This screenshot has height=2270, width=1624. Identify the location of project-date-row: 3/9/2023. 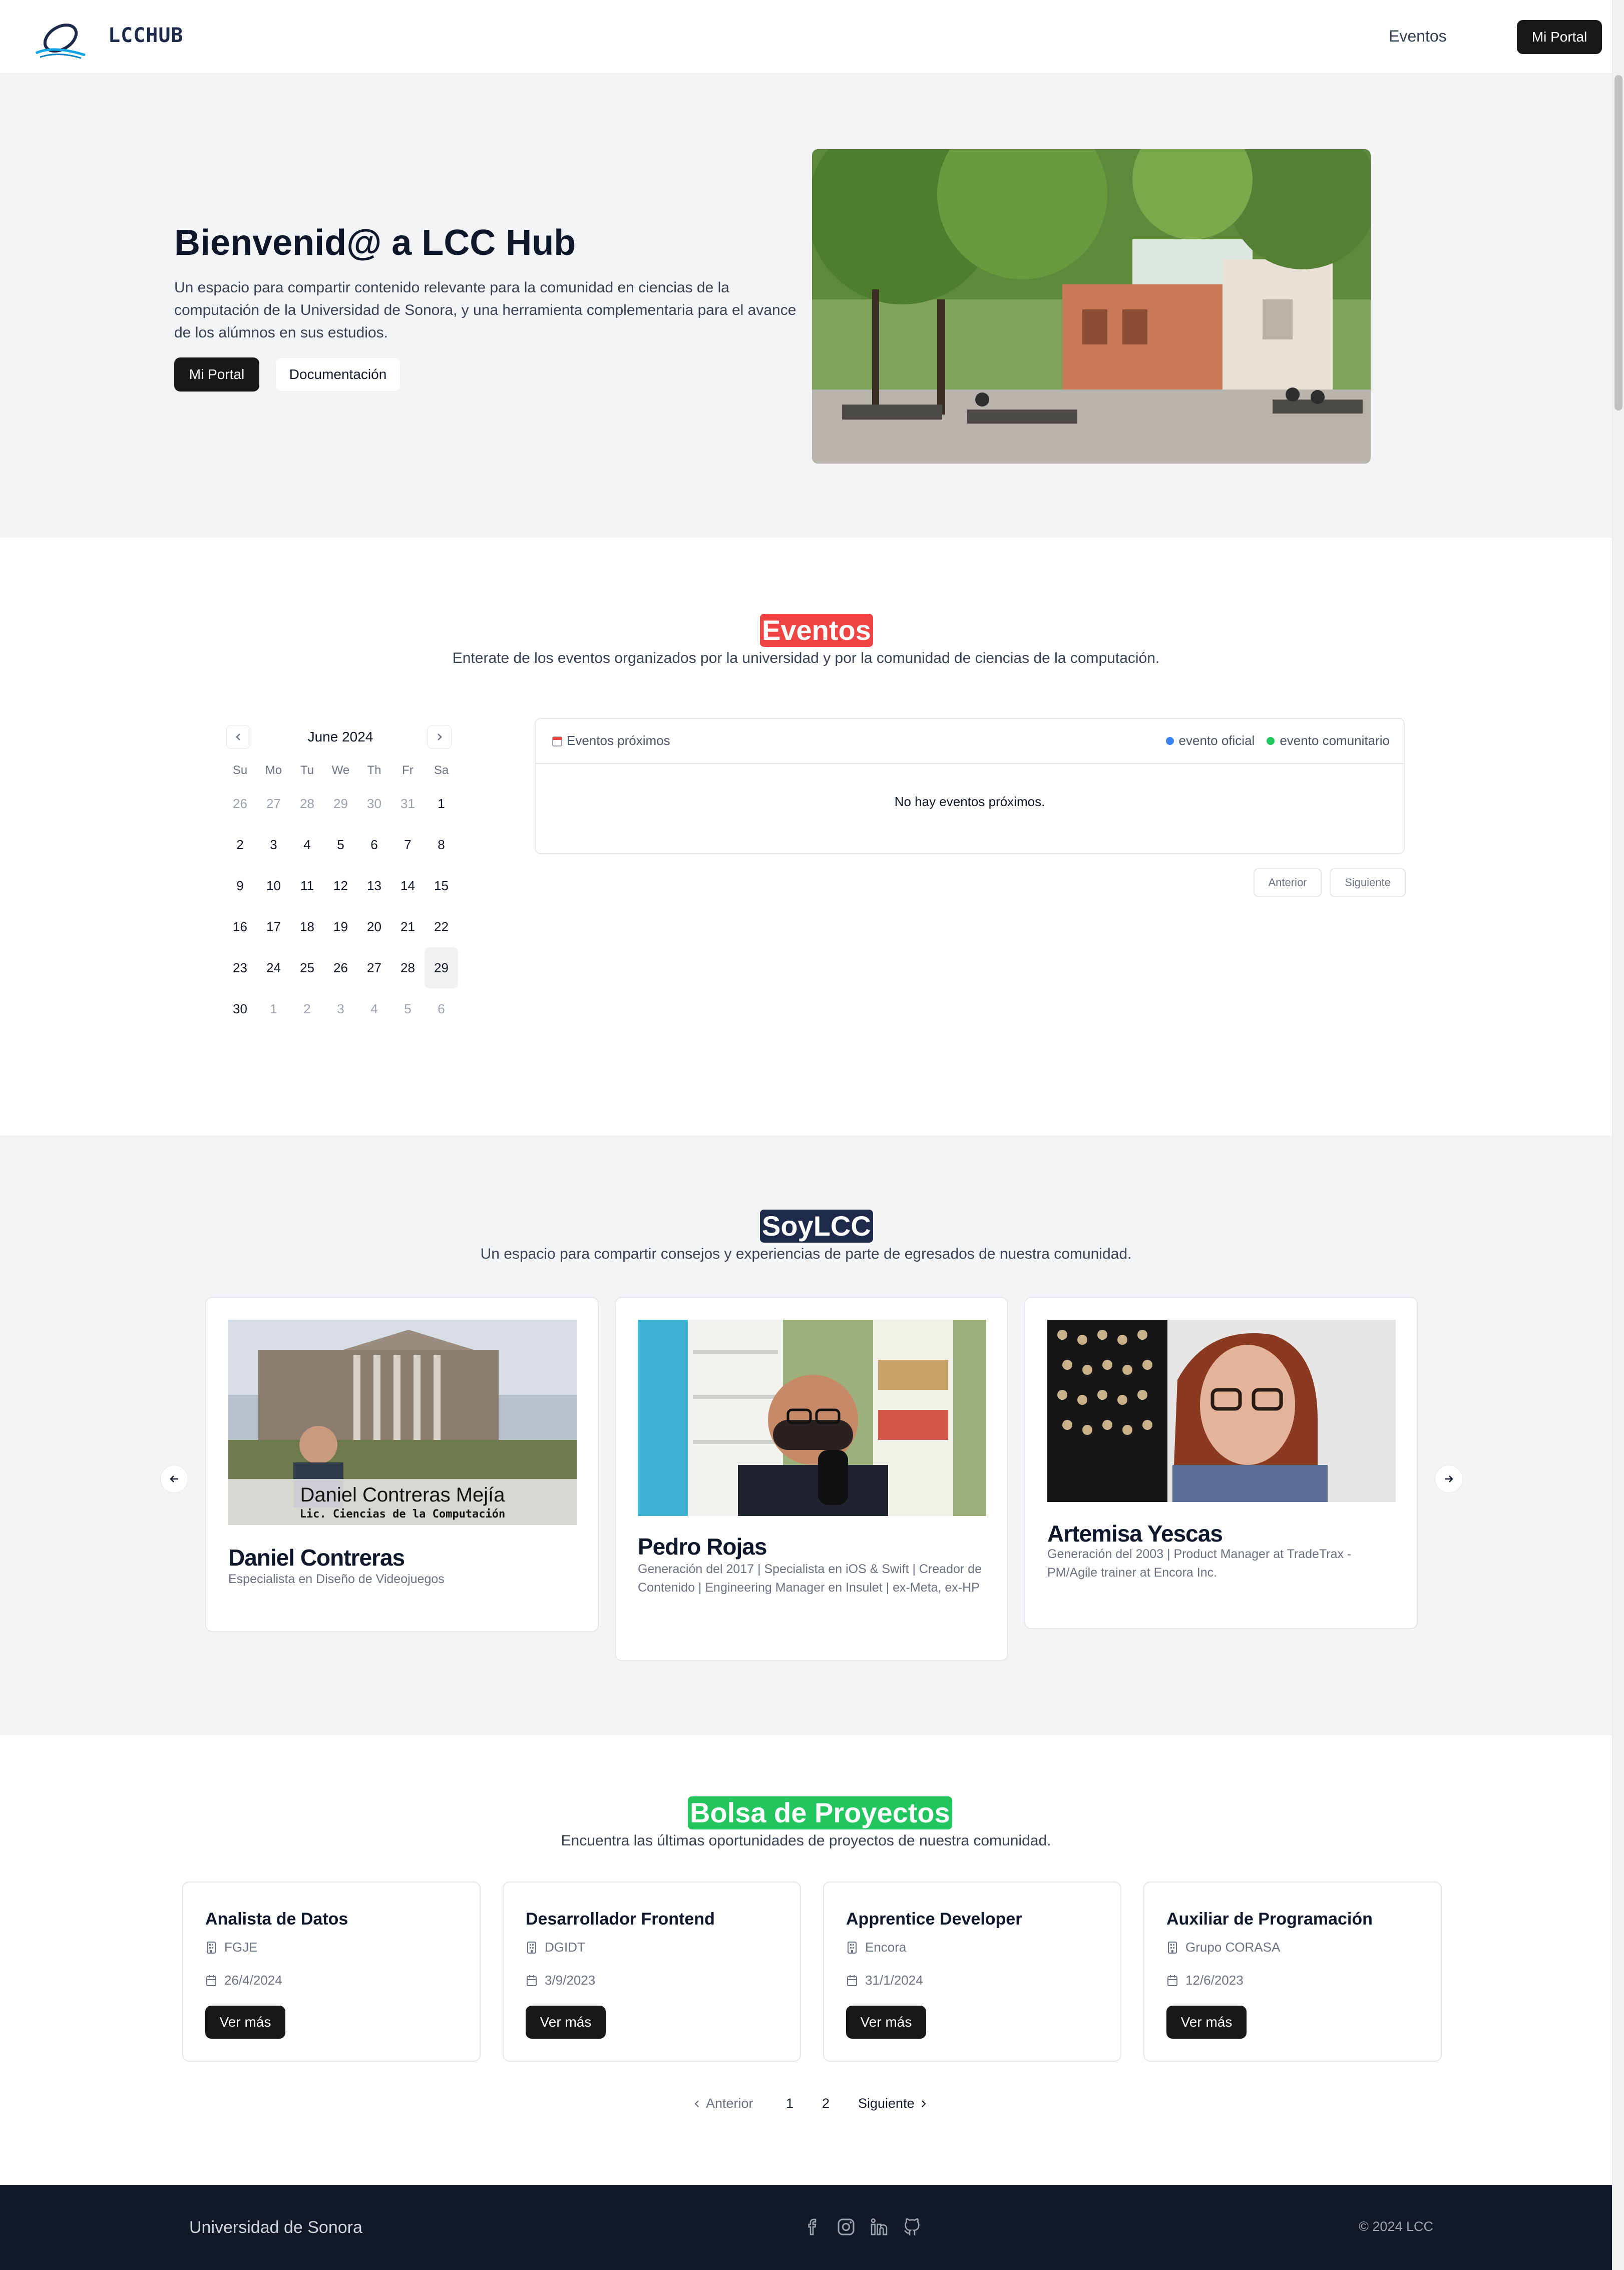
(560, 1980).